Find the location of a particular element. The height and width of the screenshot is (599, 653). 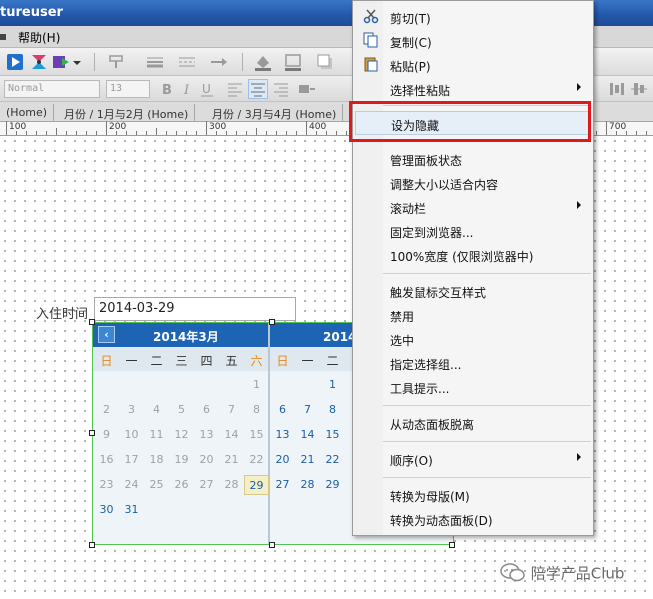

calendar-day: 5 is located at coordinates (181, 410).